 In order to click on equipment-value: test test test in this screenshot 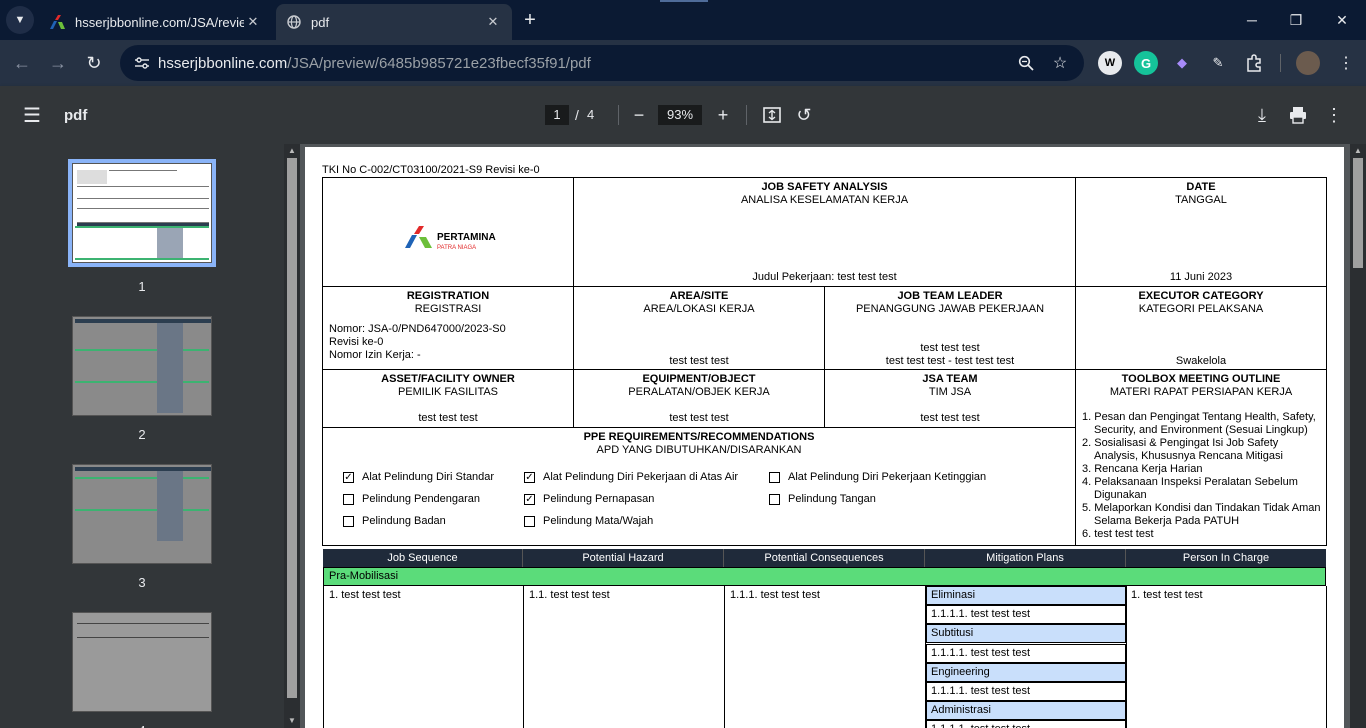, I will do `click(699, 418)`.